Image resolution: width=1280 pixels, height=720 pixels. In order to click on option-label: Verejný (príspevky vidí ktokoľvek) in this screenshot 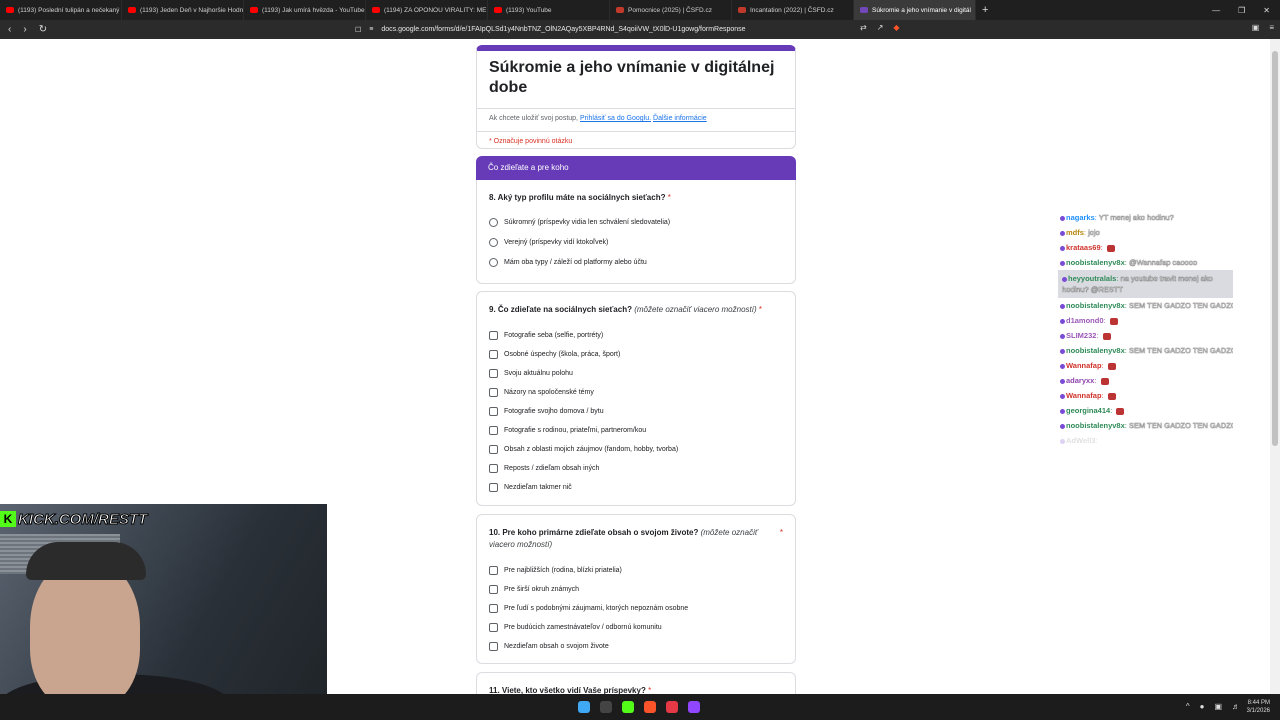, I will do `click(556, 242)`.